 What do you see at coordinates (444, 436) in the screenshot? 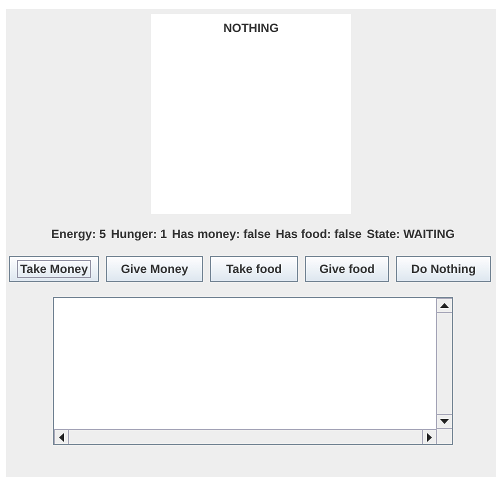
I see `scrollbar-corner` at bounding box center [444, 436].